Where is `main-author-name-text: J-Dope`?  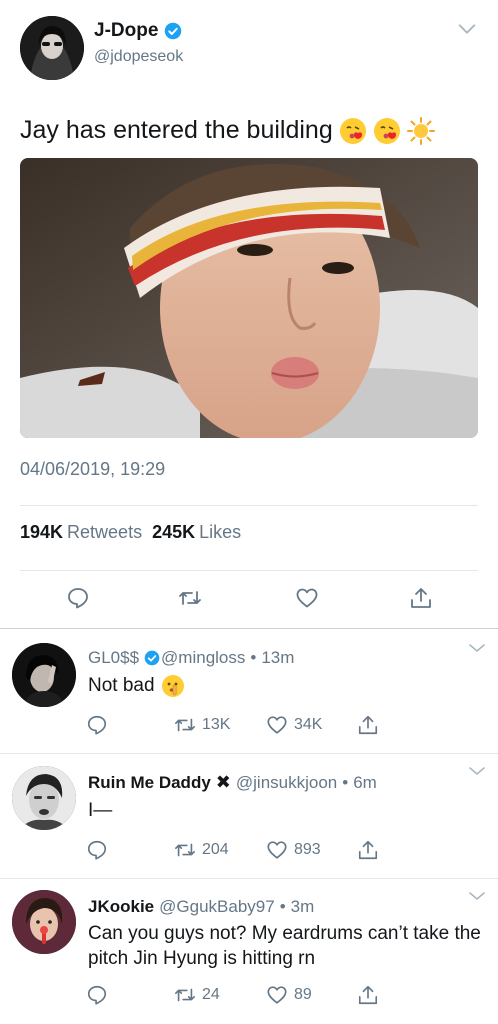 main-author-name-text: J-Dope is located at coordinates (126, 31).